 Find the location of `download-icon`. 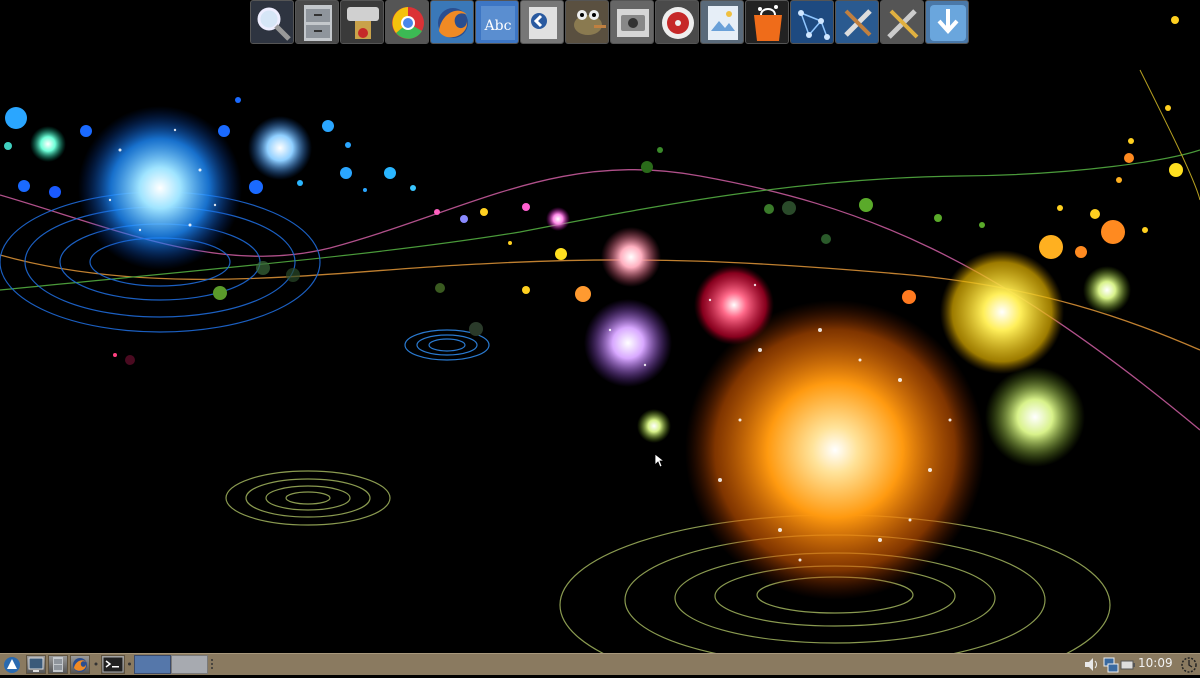

download-icon is located at coordinates (947, 22).